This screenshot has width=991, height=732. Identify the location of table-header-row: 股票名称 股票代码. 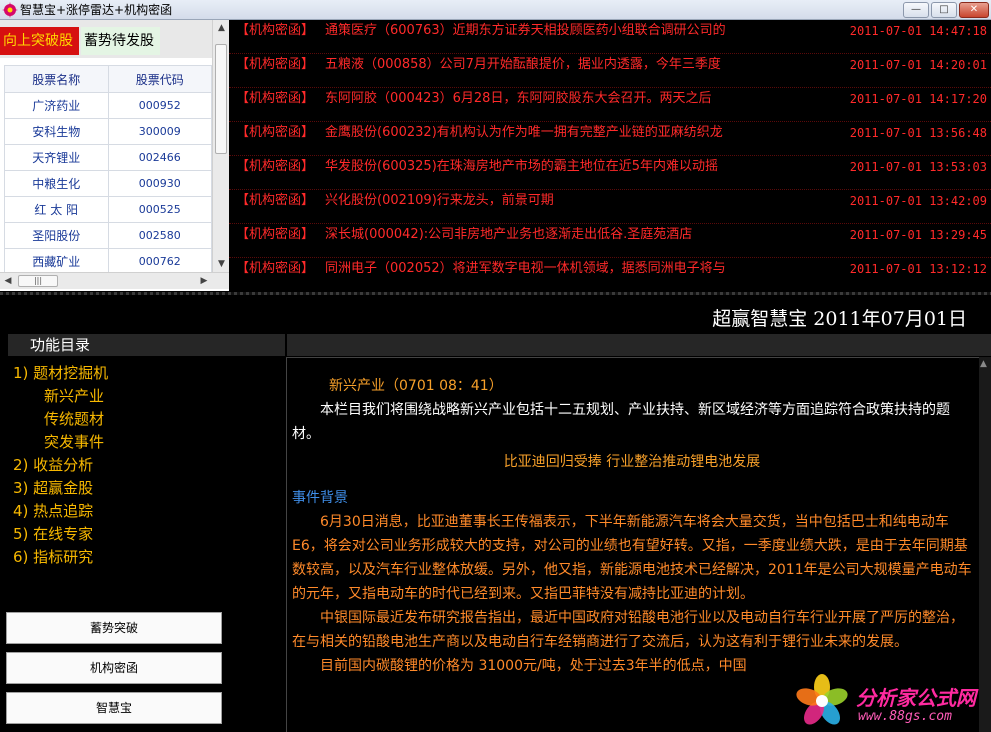
(108, 79).